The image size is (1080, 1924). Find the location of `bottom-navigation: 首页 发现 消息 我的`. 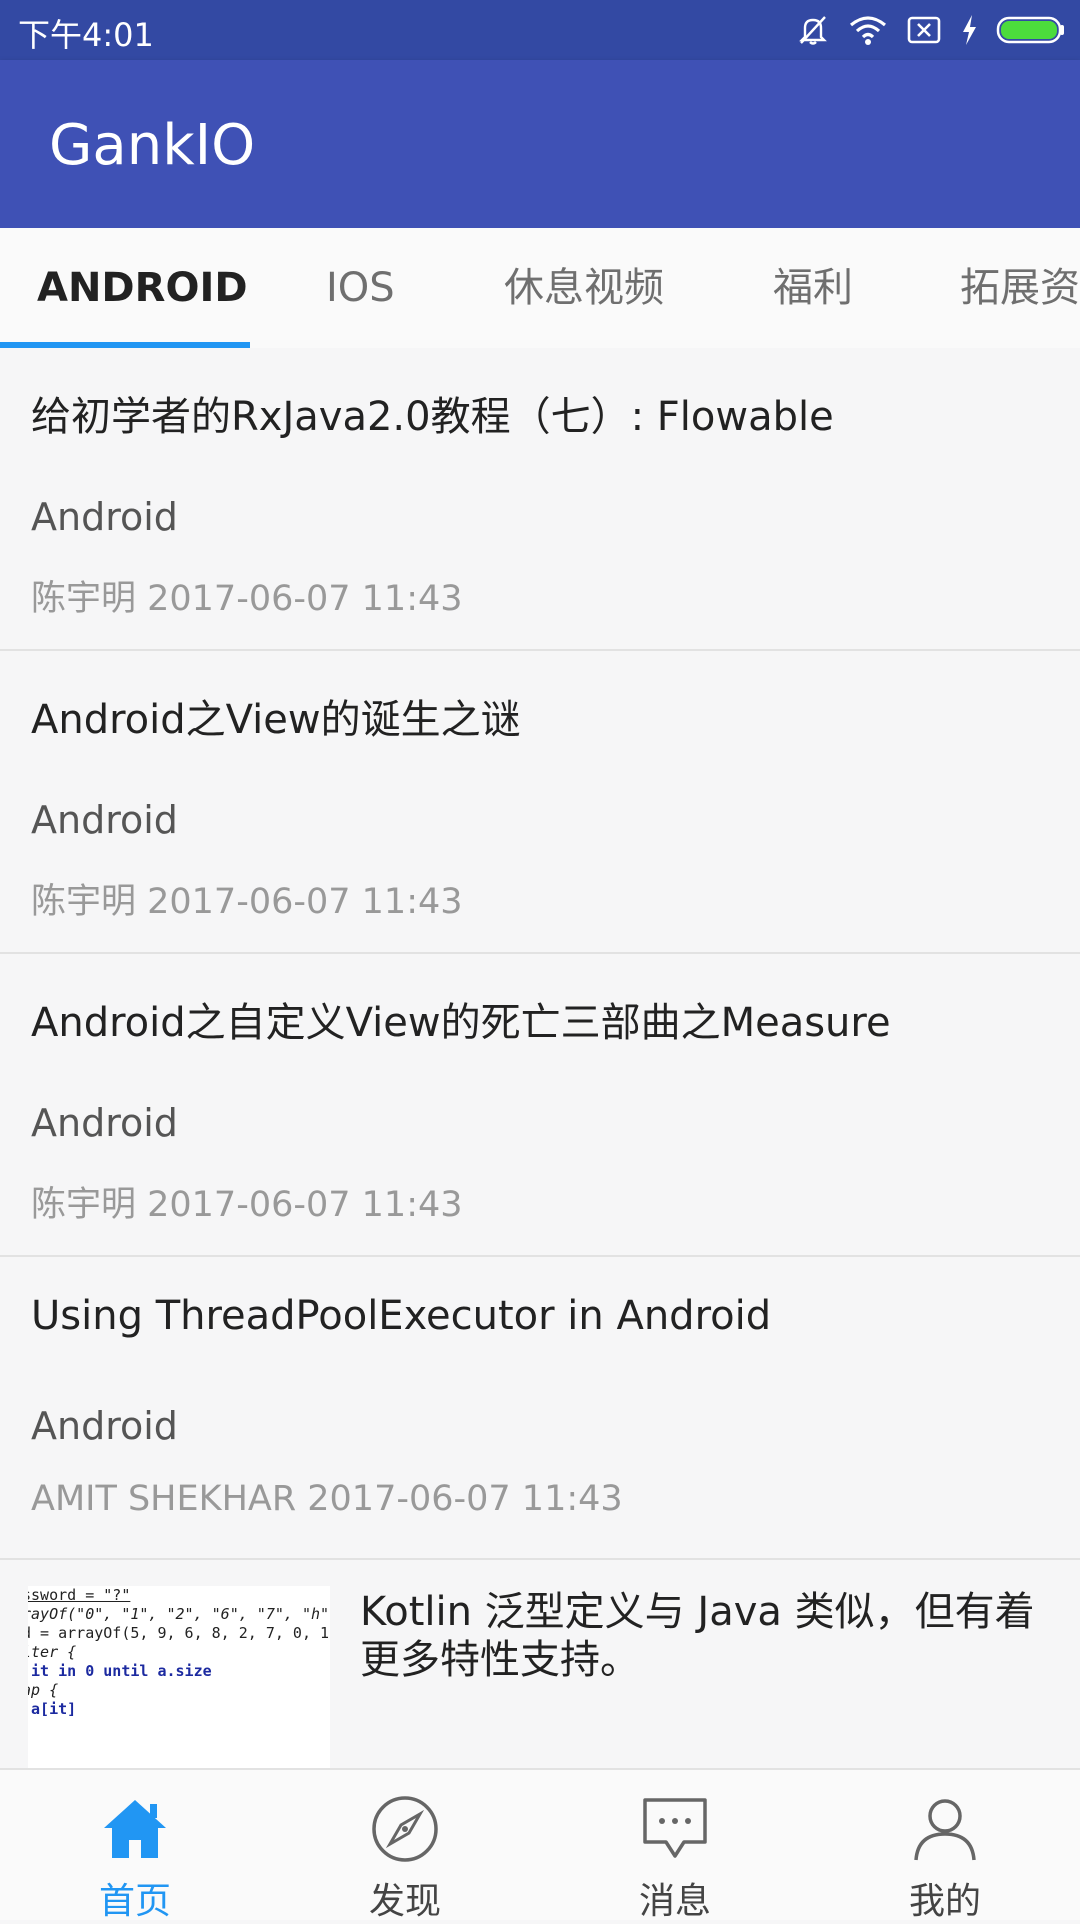

bottom-navigation: 首页 发现 消息 我的 is located at coordinates (540, 1845).